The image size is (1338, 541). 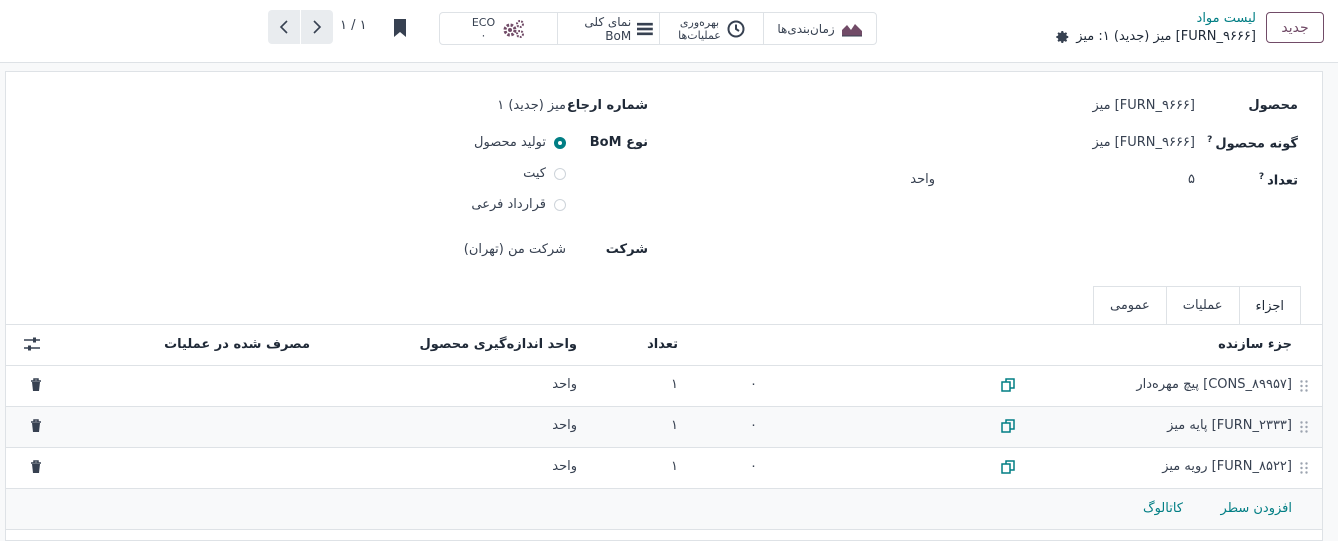 What do you see at coordinates (664, 509) in the screenshot?
I see `add-line-row: افزودن سطر کاتالوگ` at bounding box center [664, 509].